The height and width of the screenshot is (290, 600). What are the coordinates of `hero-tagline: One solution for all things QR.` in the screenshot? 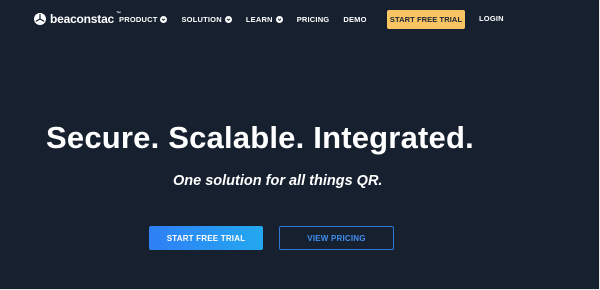 It's located at (278, 181).